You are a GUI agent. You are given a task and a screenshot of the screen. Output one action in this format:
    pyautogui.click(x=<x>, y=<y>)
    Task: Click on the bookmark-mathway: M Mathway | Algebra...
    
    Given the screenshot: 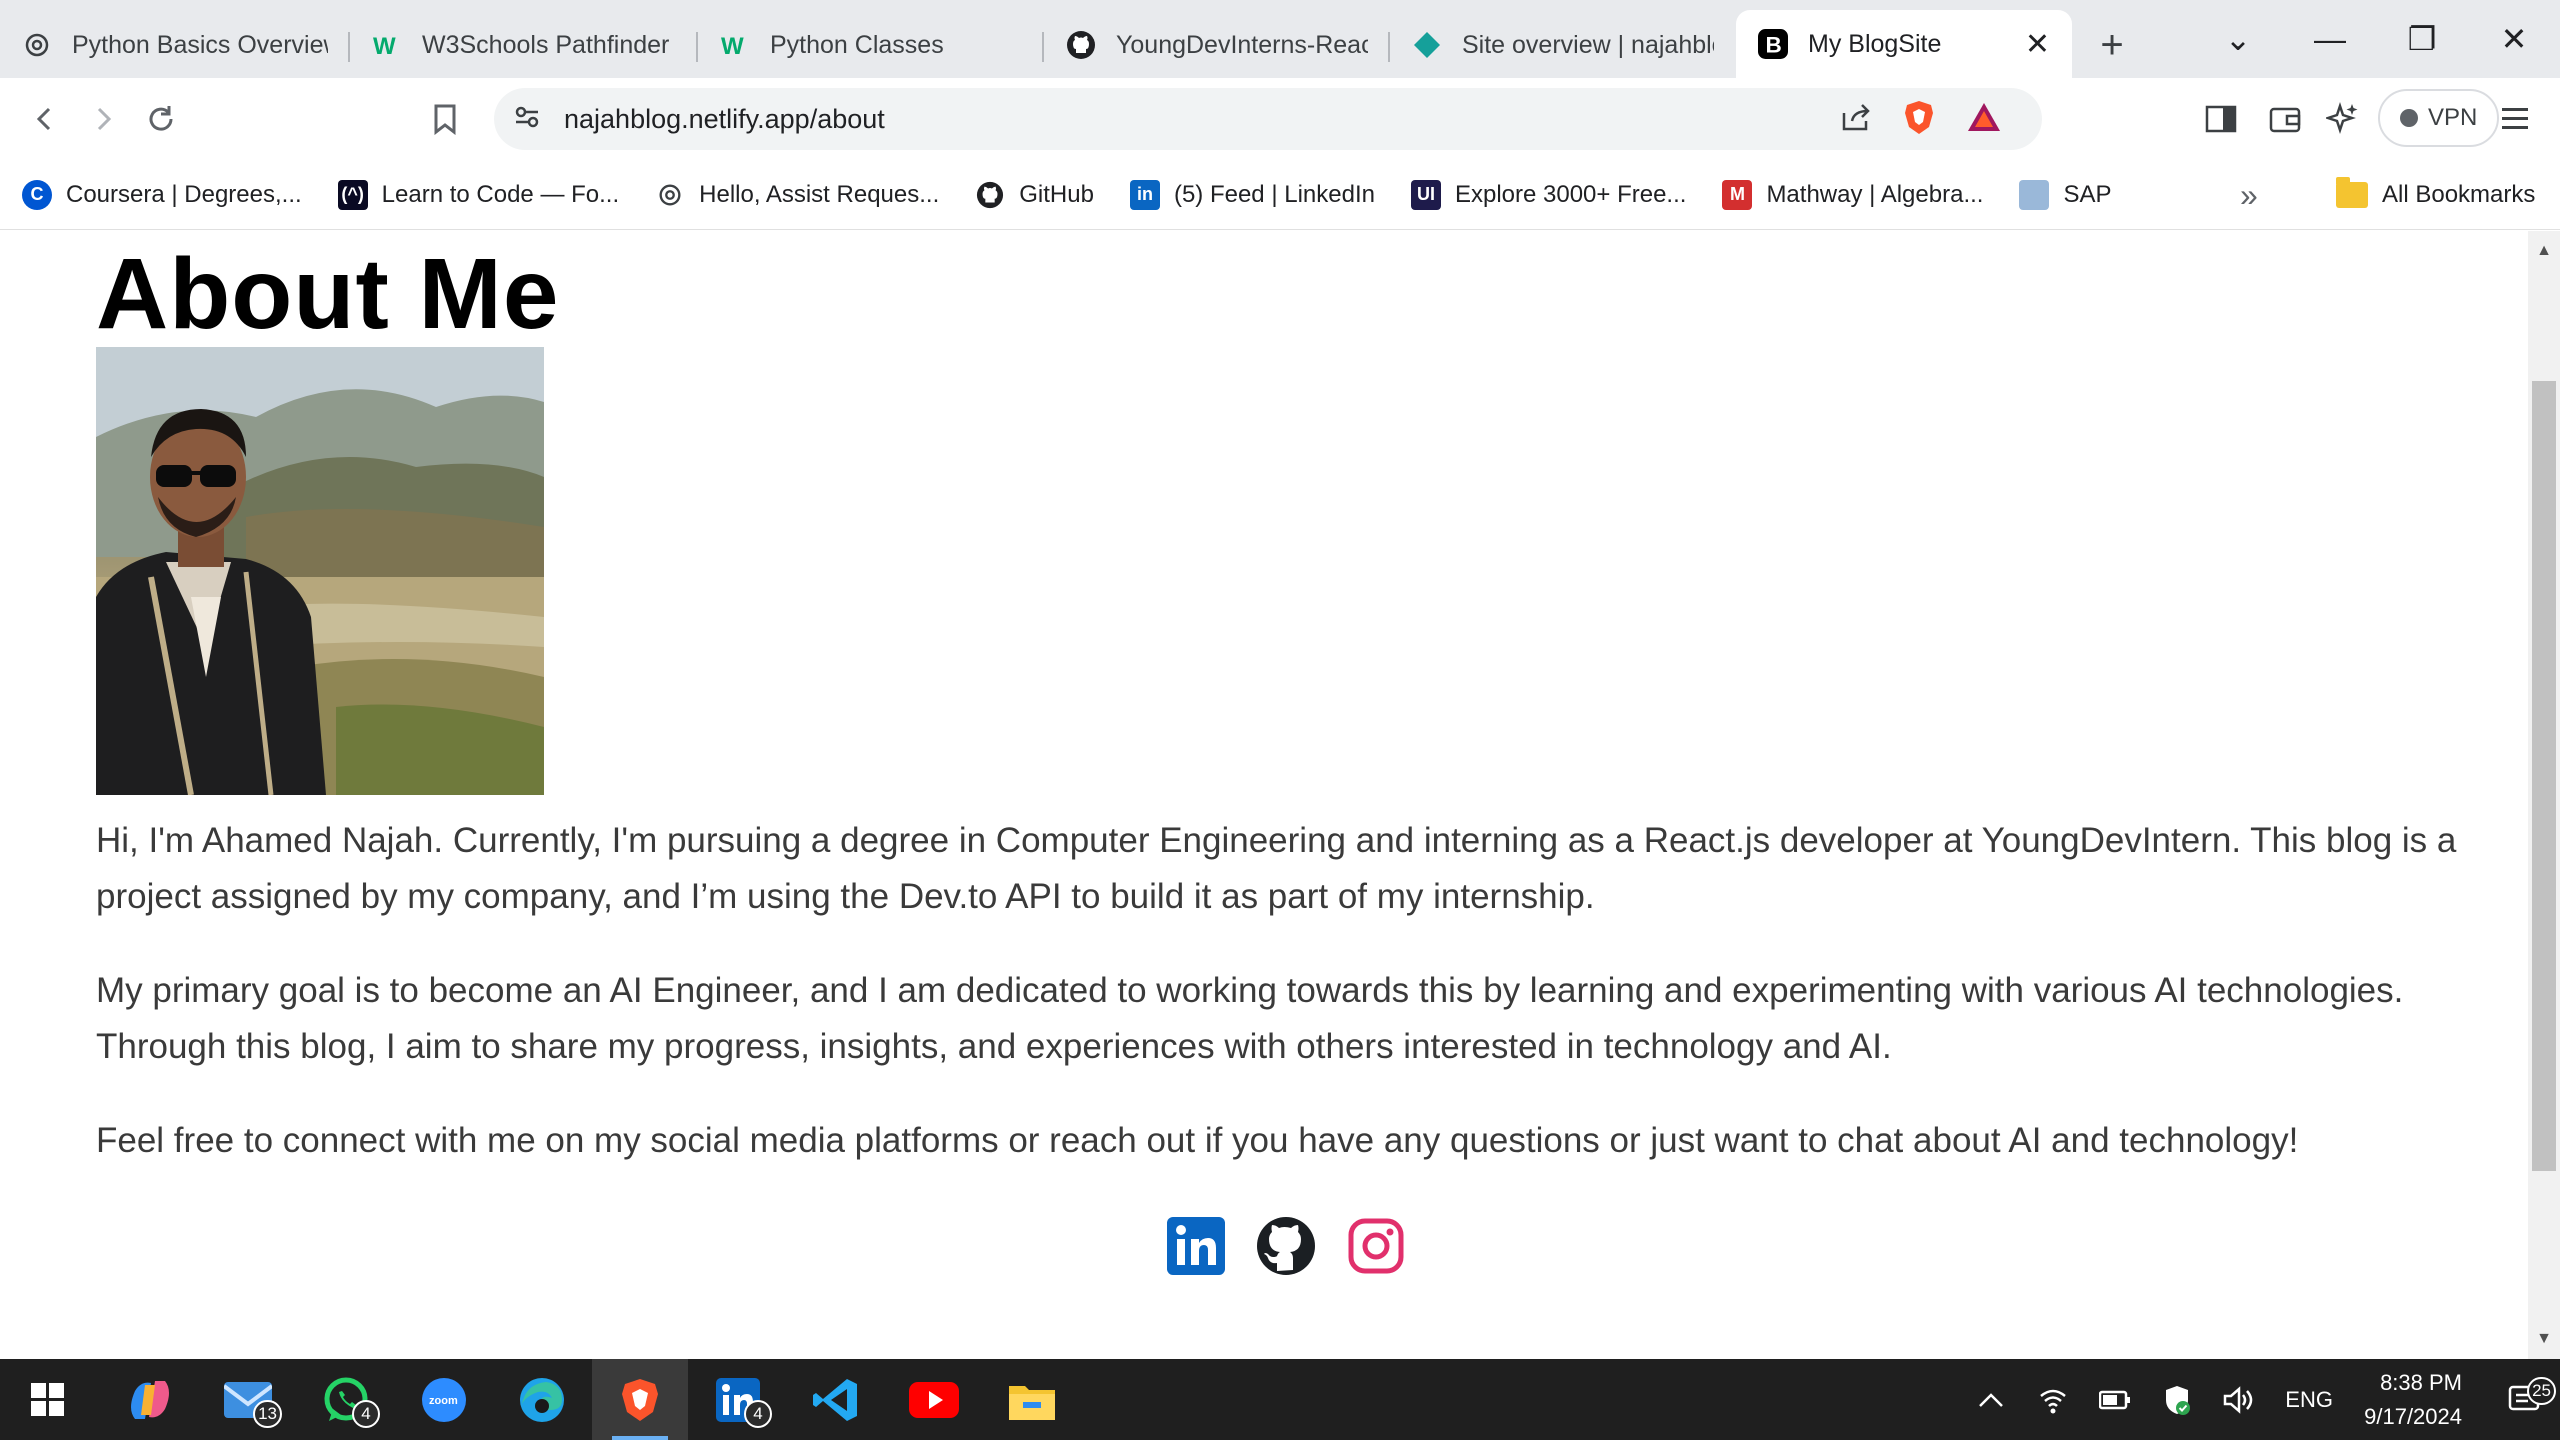 What is the action you would take?
    pyautogui.click(x=1853, y=194)
    